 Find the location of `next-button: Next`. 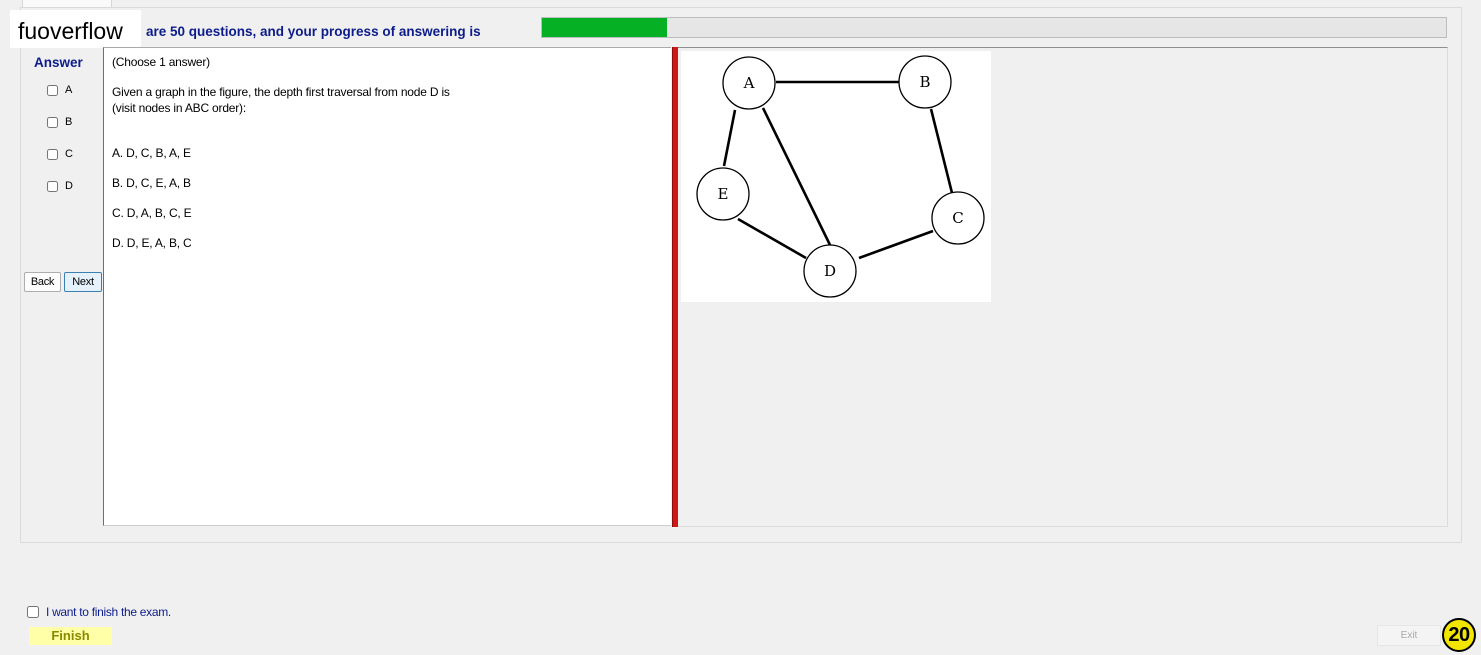

next-button: Next is located at coordinates (83, 282).